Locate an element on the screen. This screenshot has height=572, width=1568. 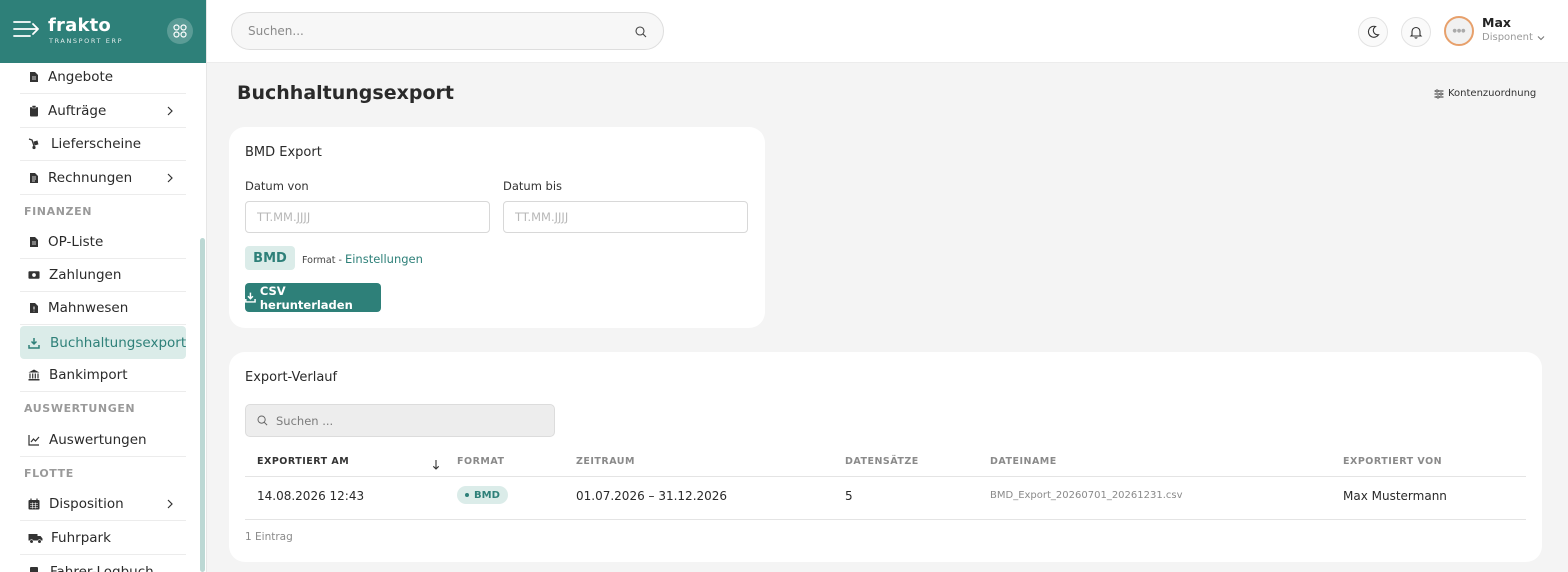
user-role-label: Disponent is located at coordinates (1507, 37).